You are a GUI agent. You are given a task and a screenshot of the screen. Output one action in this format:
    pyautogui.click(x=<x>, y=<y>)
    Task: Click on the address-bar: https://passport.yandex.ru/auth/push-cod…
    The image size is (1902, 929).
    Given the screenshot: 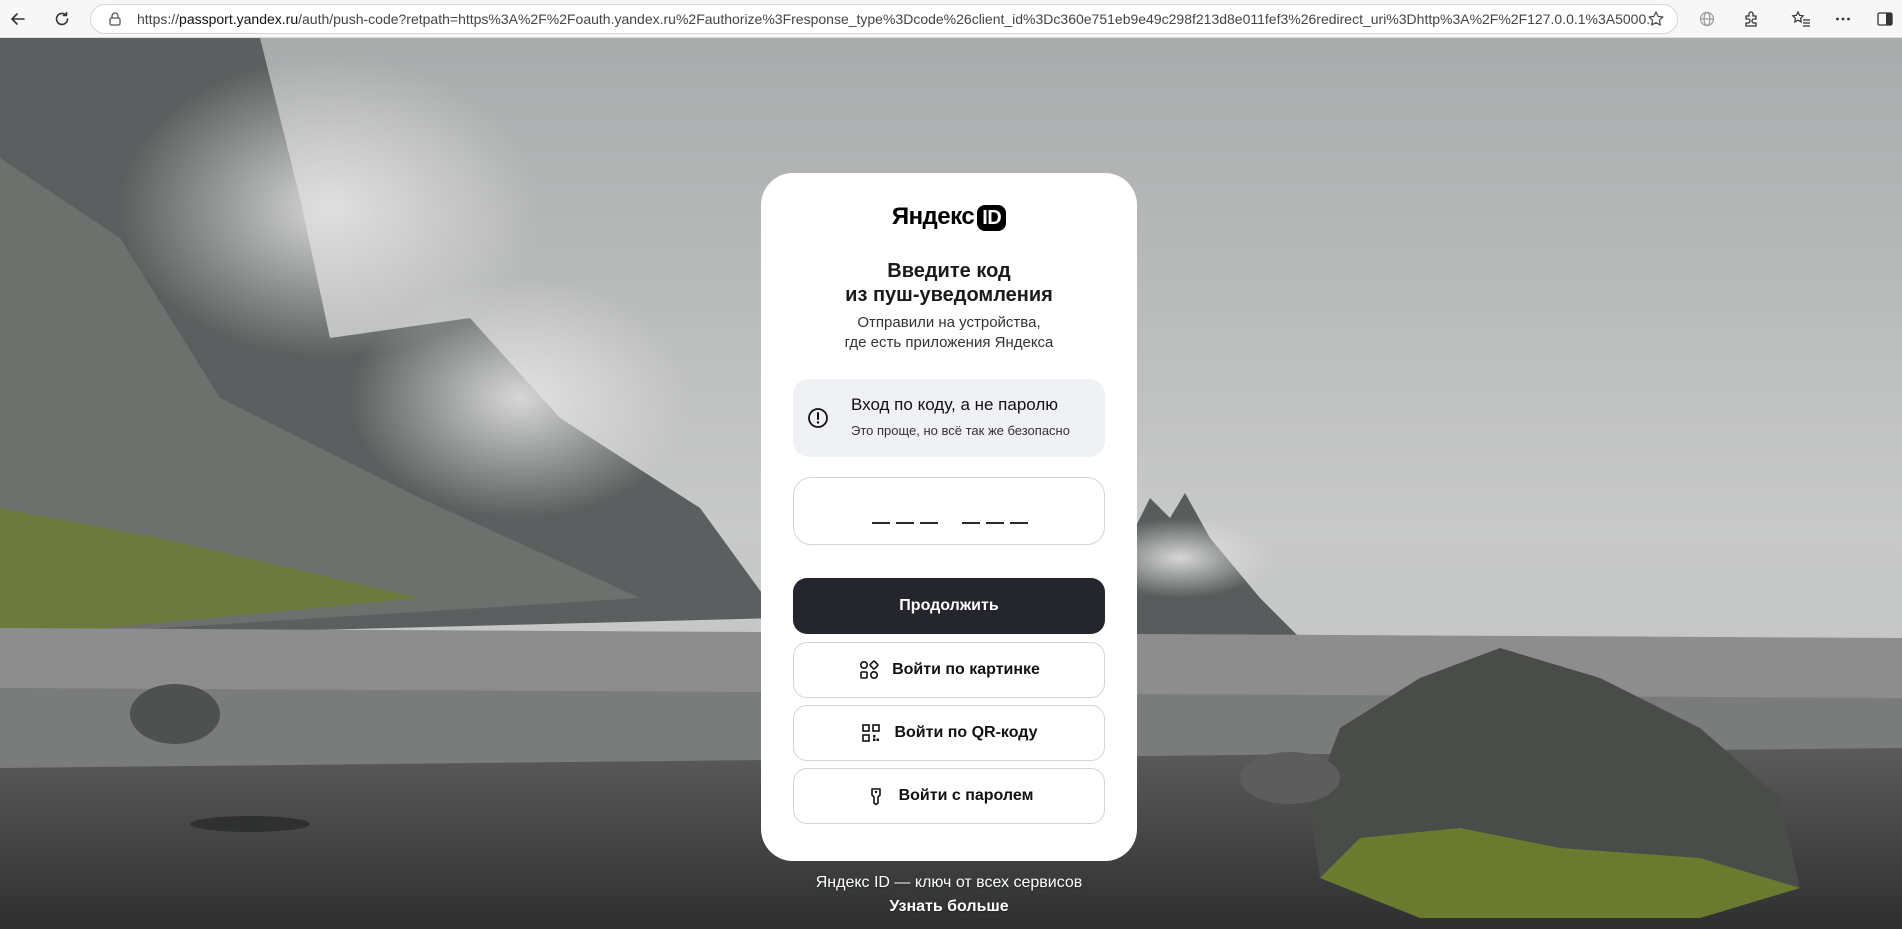 What is the action you would take?
    pyautogui.click(x=884, y=19)
    